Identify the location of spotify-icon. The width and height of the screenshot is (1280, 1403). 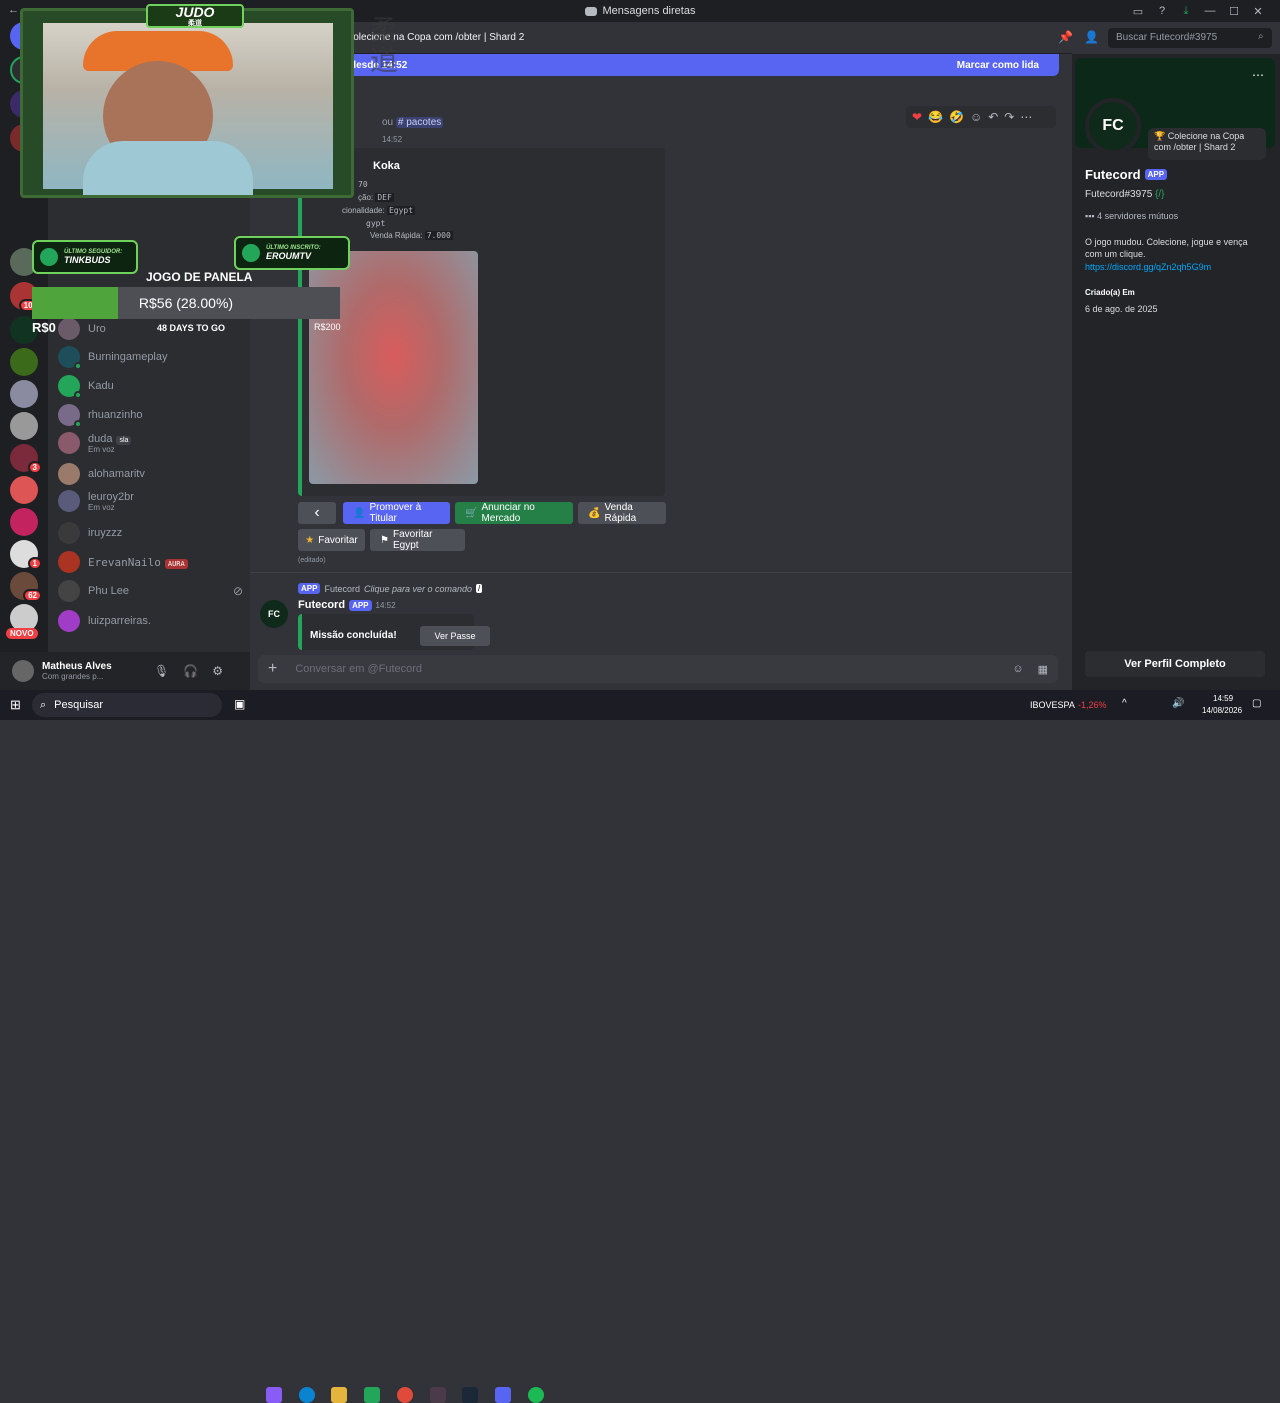
(536, 1395).